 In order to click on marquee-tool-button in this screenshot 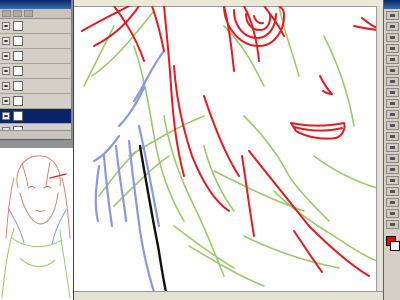, I will do `click(392, 26)`.